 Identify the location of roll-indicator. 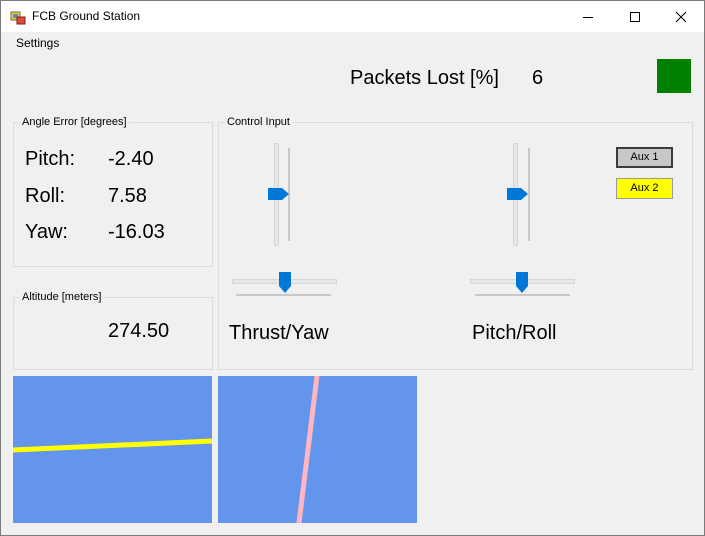
(112, 449).